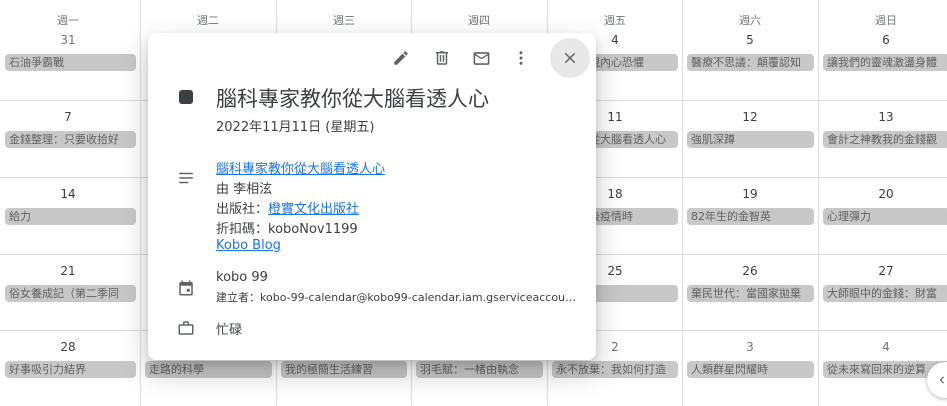 The width and height of the screenshot is (947, 406). I want to click on event-chip: 棄民世代：當國家拋棄, so click(750, 293).